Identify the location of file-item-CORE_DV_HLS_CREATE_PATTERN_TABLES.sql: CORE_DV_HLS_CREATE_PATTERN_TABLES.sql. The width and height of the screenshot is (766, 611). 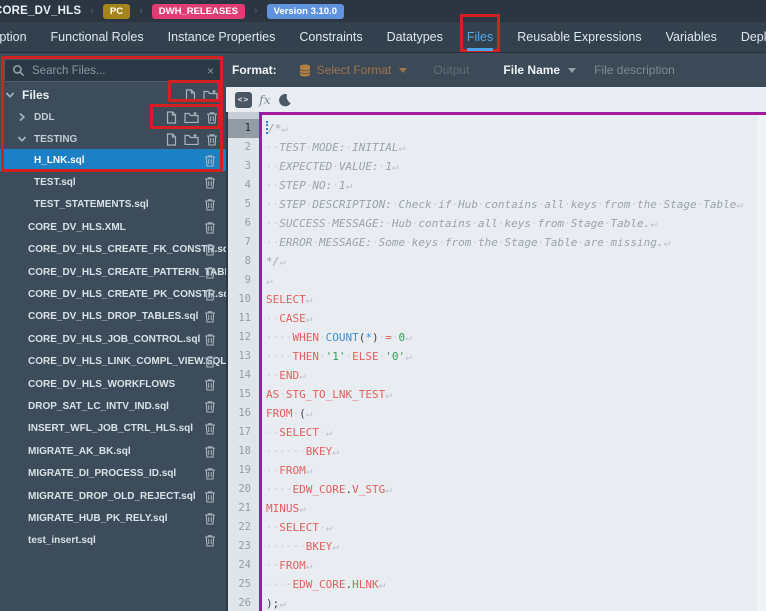
(130, 272).